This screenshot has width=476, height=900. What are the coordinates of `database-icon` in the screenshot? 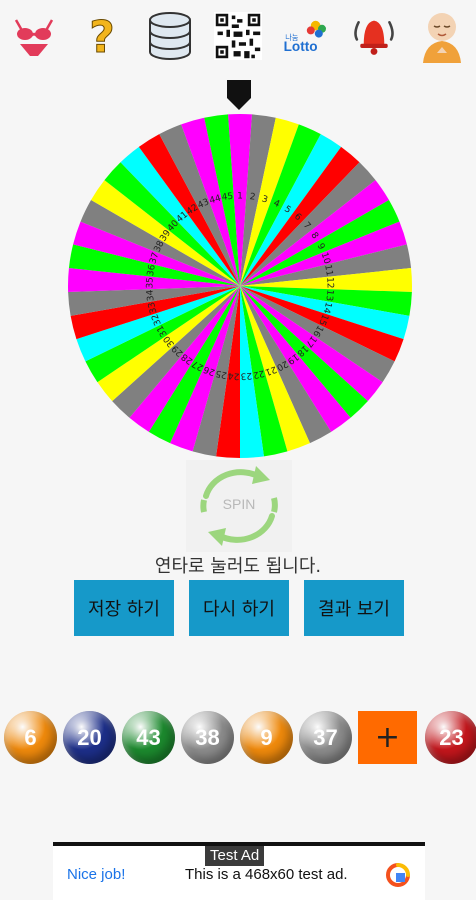 It's located at (170, 36).